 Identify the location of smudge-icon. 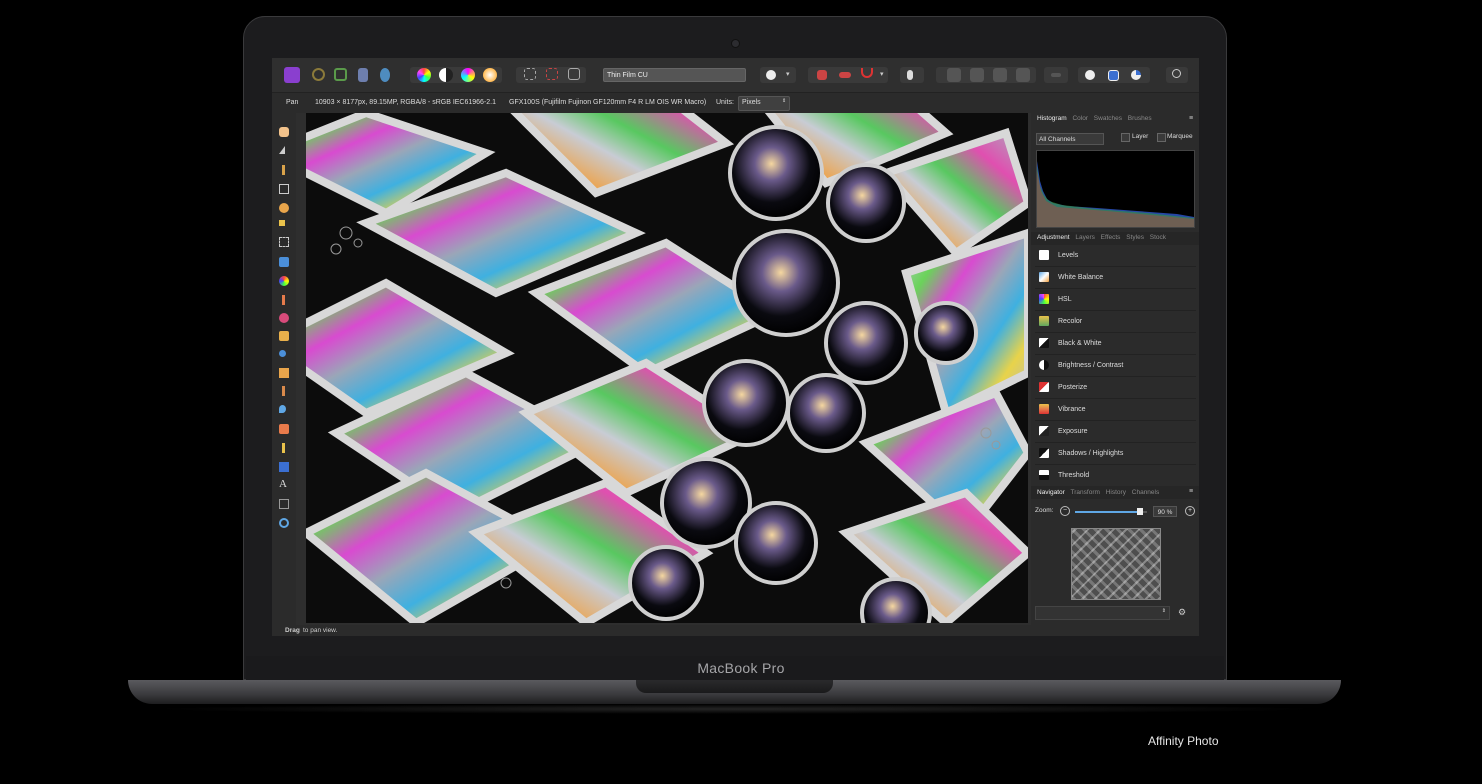
(283, 391).